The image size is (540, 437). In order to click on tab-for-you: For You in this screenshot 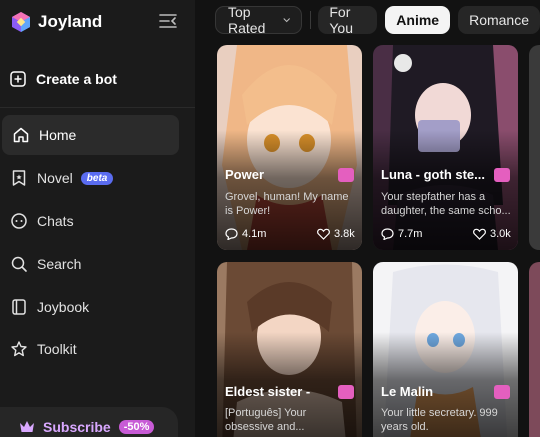, I will do `click(348, 20)`.